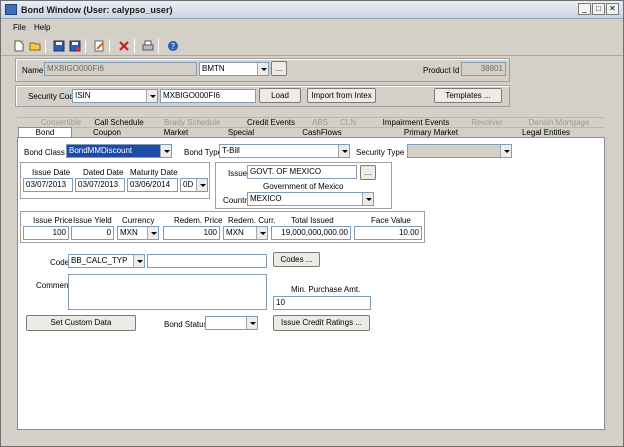  What do you see at coordinates (341, 95) in the screenshot?
I see `import-from-intex-button: Import from Intex` at bounding box center [341, 95].